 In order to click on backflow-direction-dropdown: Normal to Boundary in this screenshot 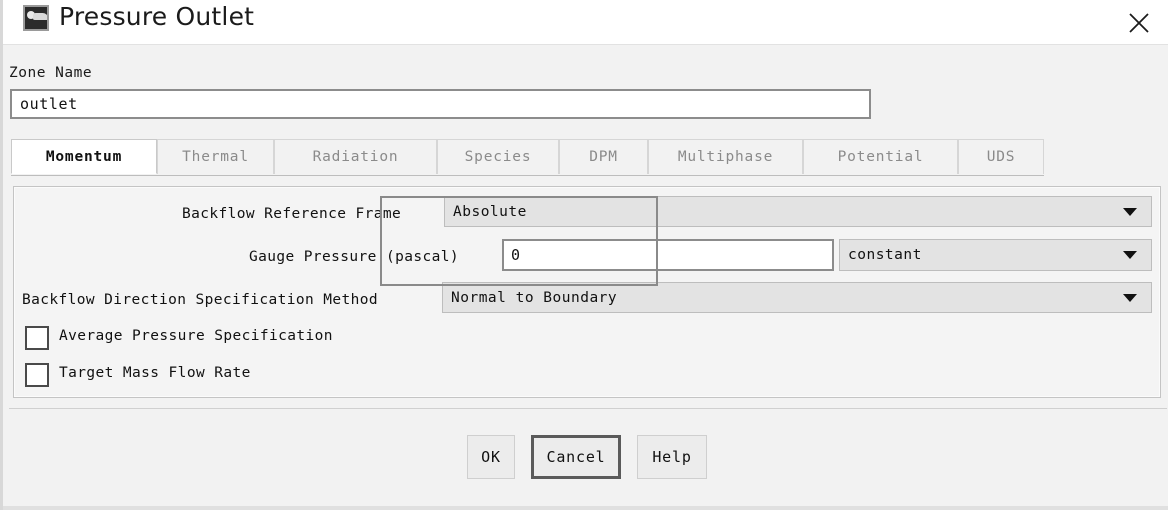, I will do `click(797, 297)`.